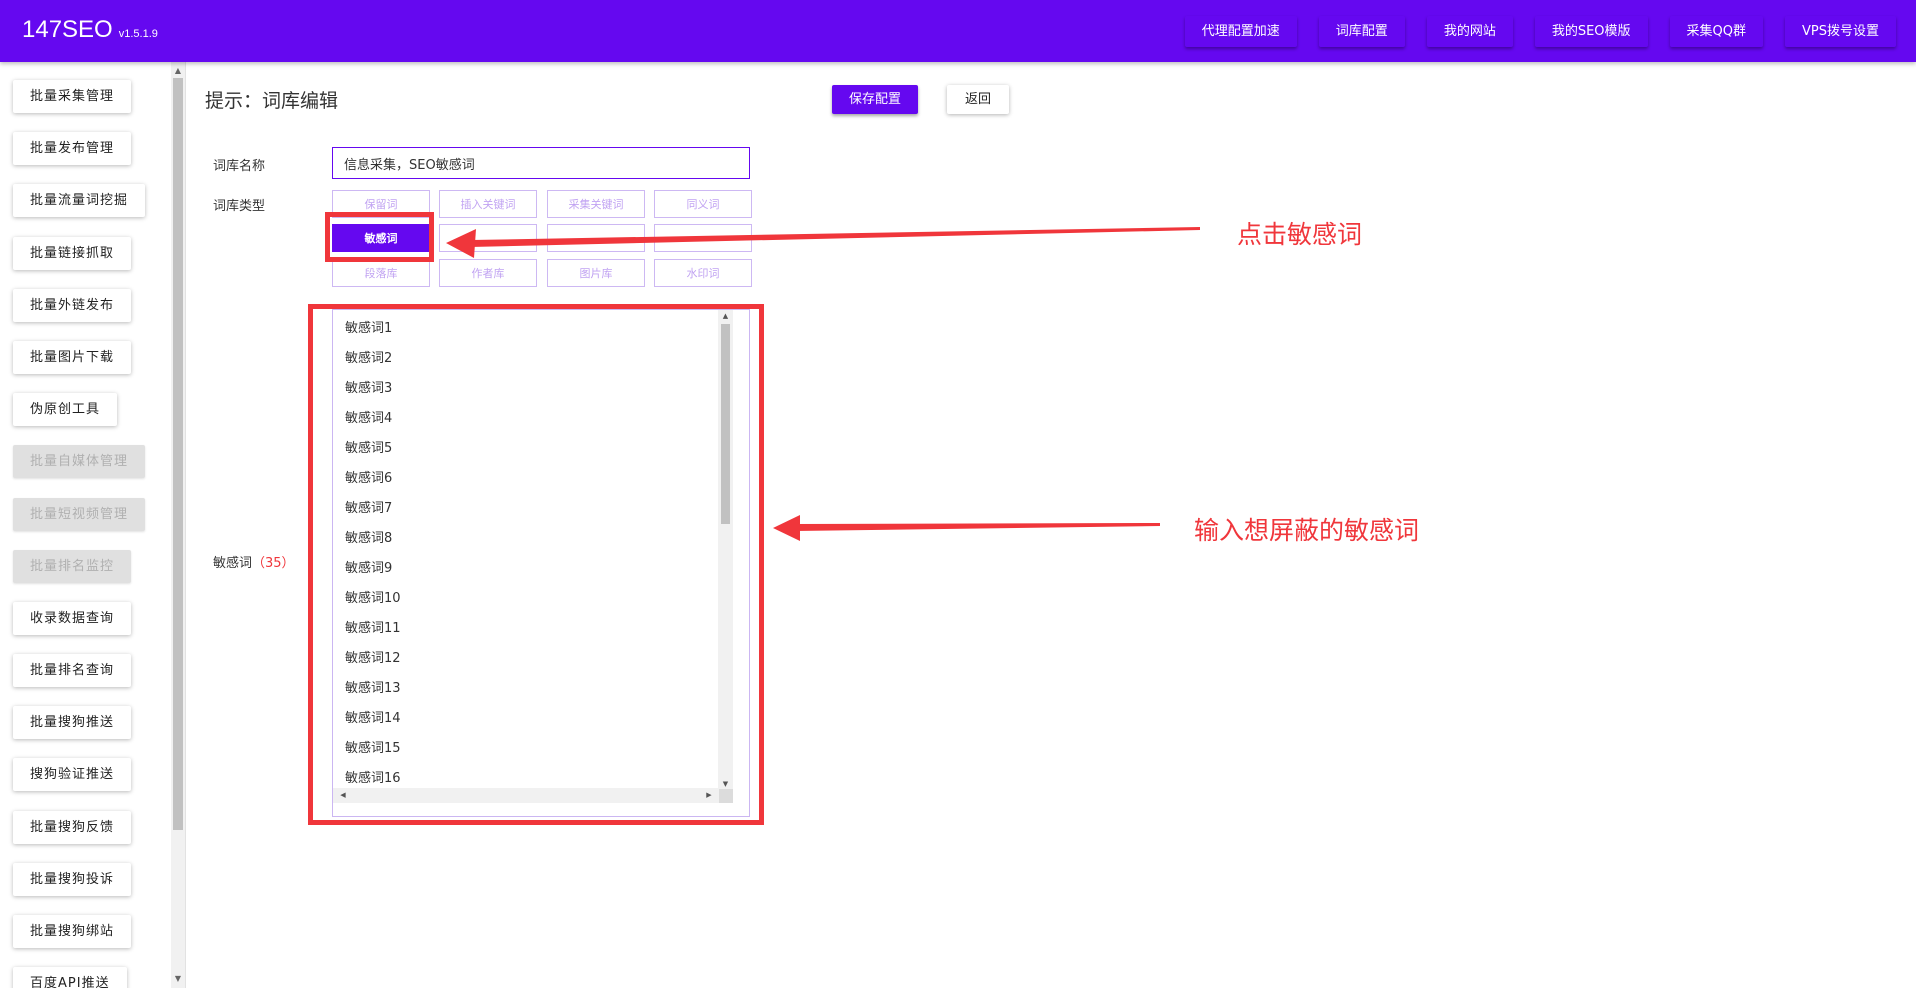 The height and width of the screenshot is (988, 1916). I want to click on nav-my-seo-templates: 我的SEO模版, so click(1591, 31).